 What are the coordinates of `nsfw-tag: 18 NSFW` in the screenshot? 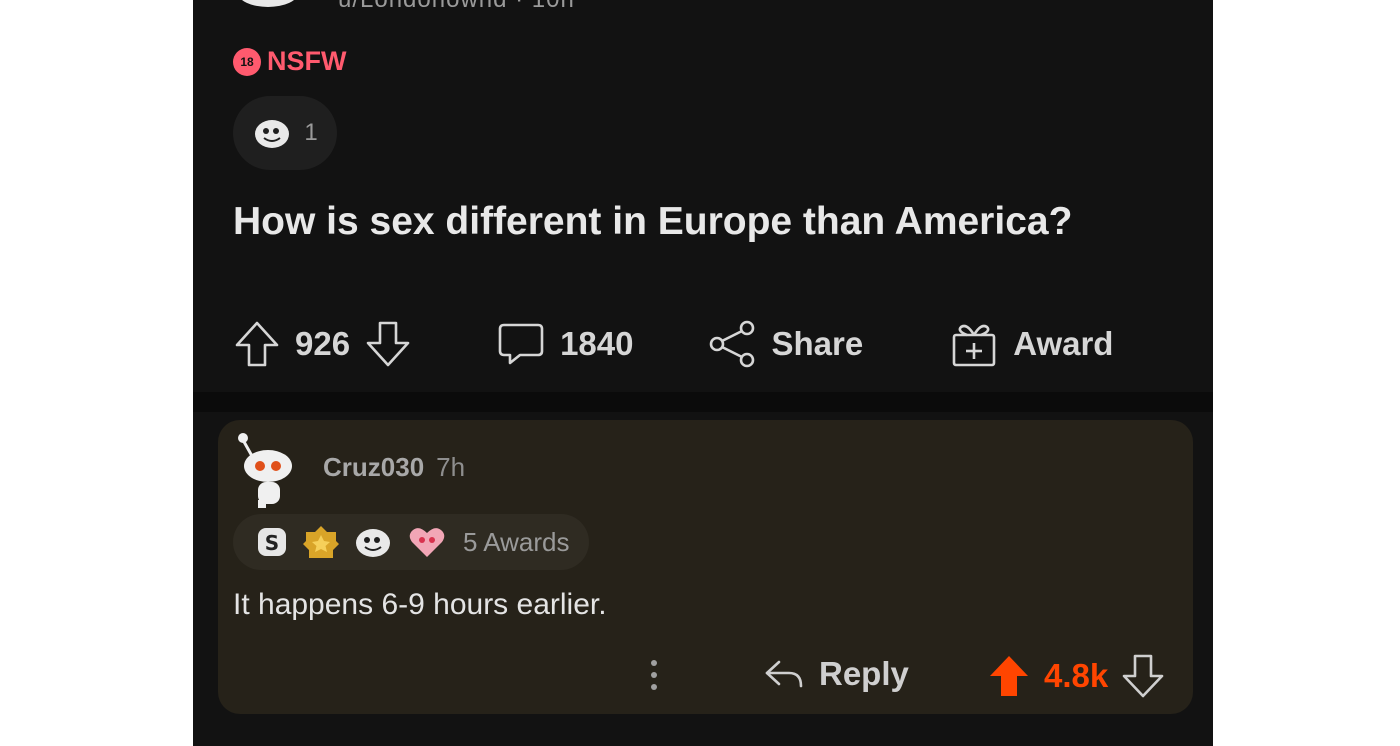 It's located at (289, 61).